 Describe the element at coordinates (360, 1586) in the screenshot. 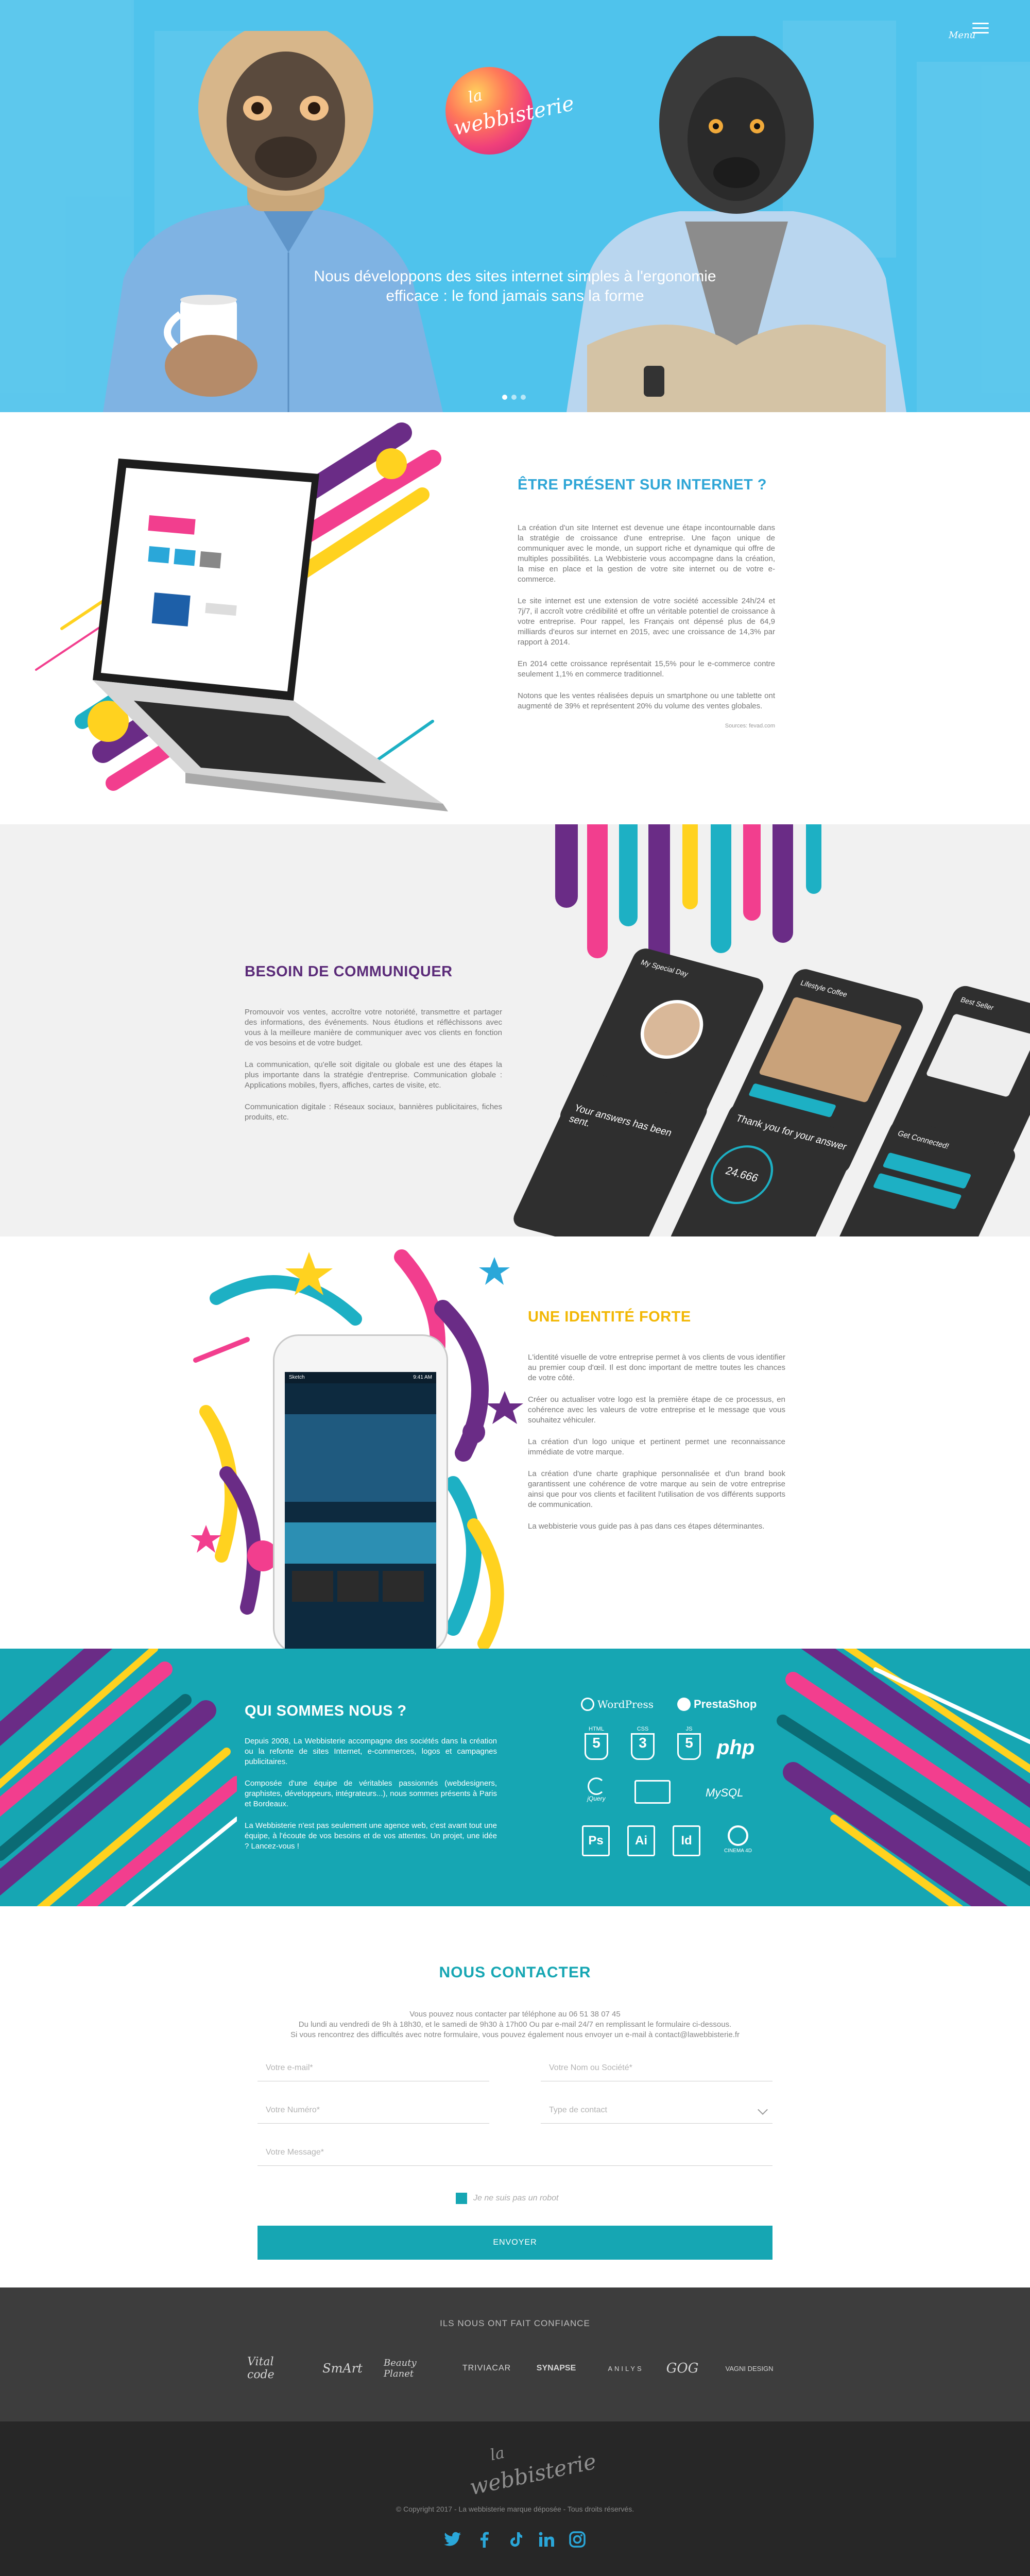

I see `product-row` at that location.